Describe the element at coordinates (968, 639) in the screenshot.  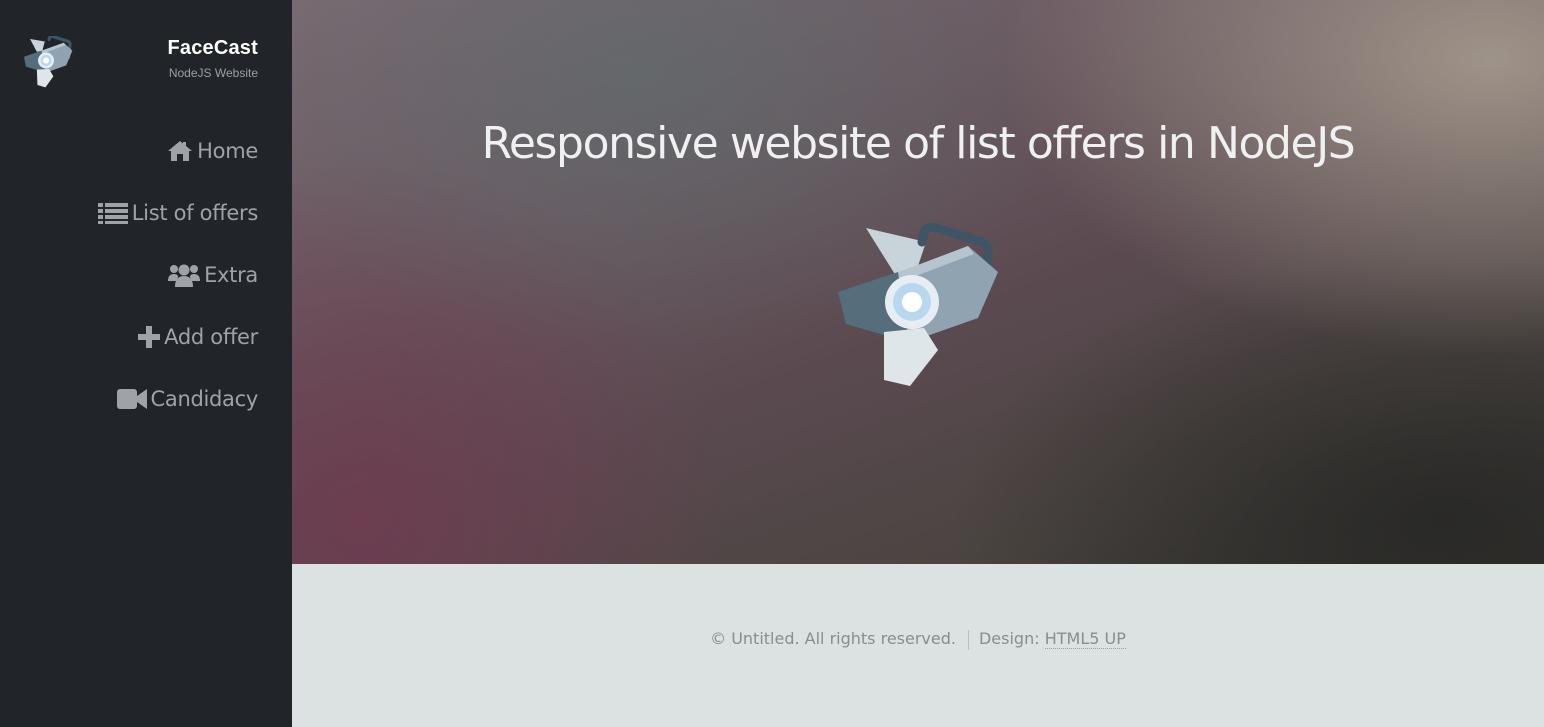
I see `footer-divider` at that location.